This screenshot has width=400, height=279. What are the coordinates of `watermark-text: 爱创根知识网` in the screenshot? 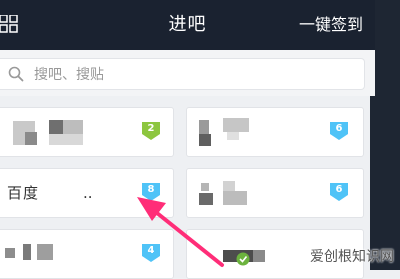 It's located at (352, 257).